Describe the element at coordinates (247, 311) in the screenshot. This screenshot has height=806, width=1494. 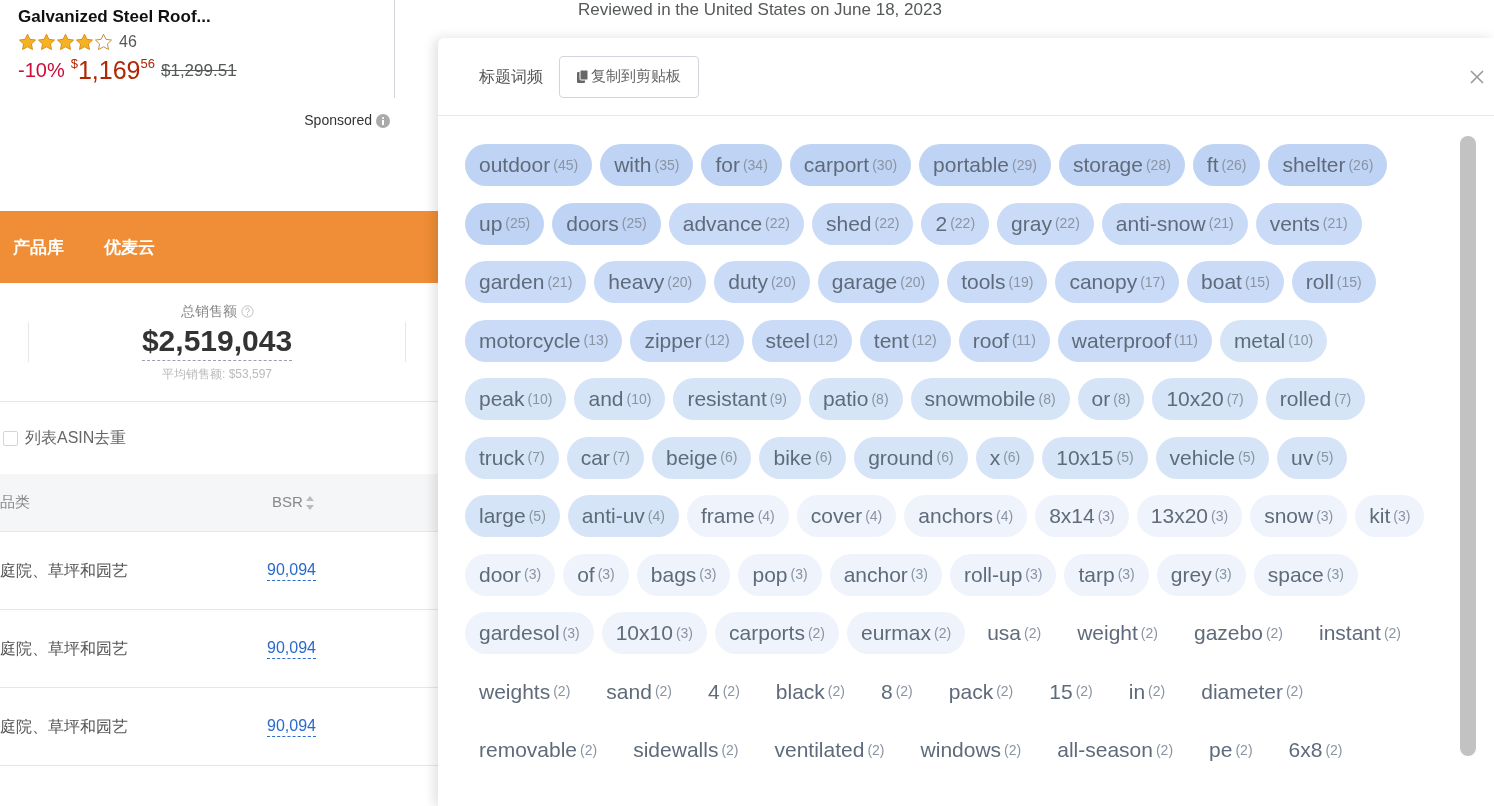
I see `help-icon` at that location.